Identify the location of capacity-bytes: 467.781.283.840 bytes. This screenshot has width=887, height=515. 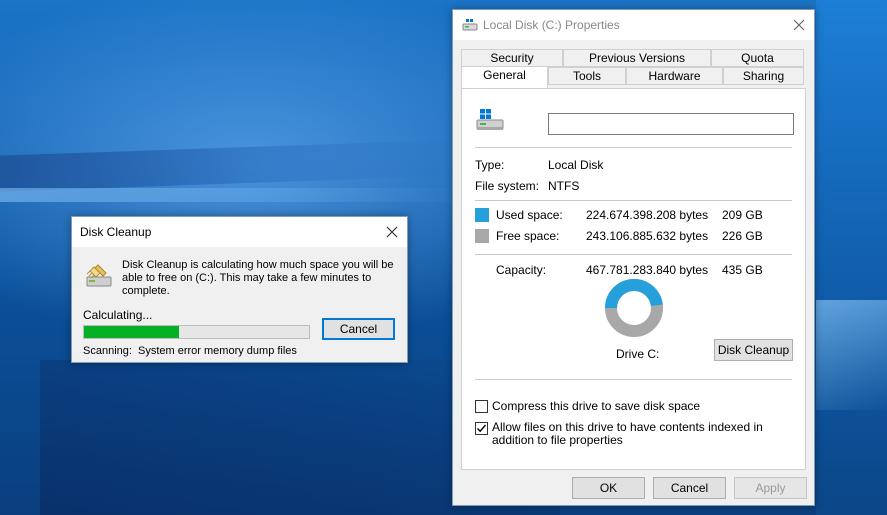
(647, 270).